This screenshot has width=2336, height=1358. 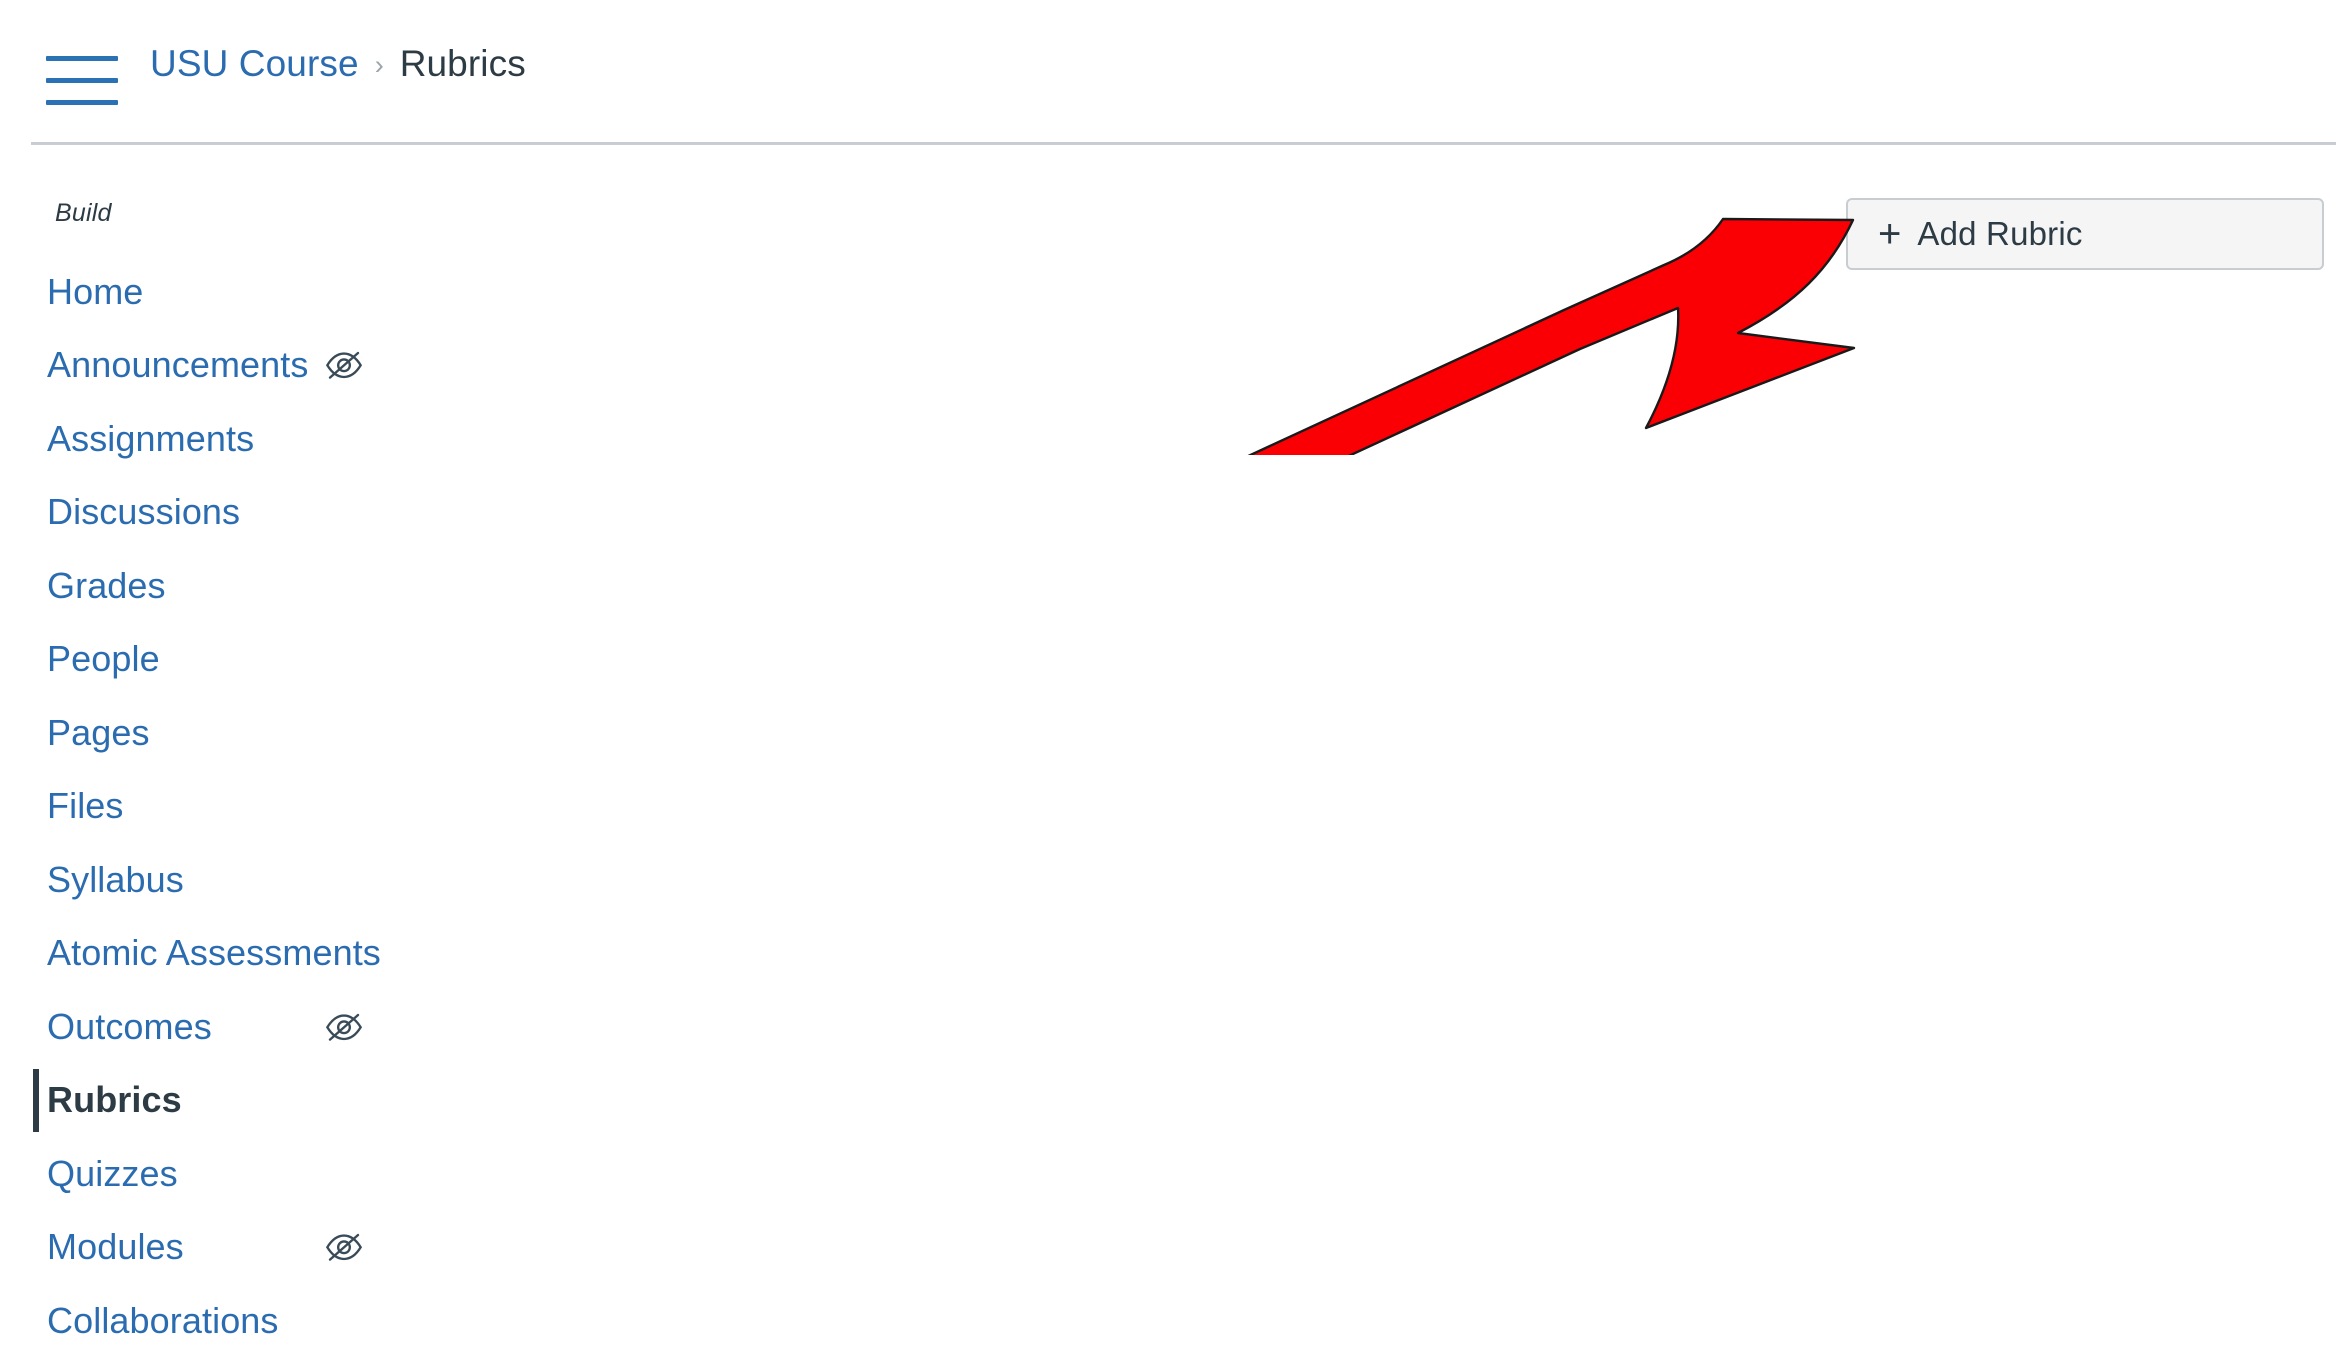 I want to click on sidebar-item-label: Syllabus, so click(x=115, y=880).